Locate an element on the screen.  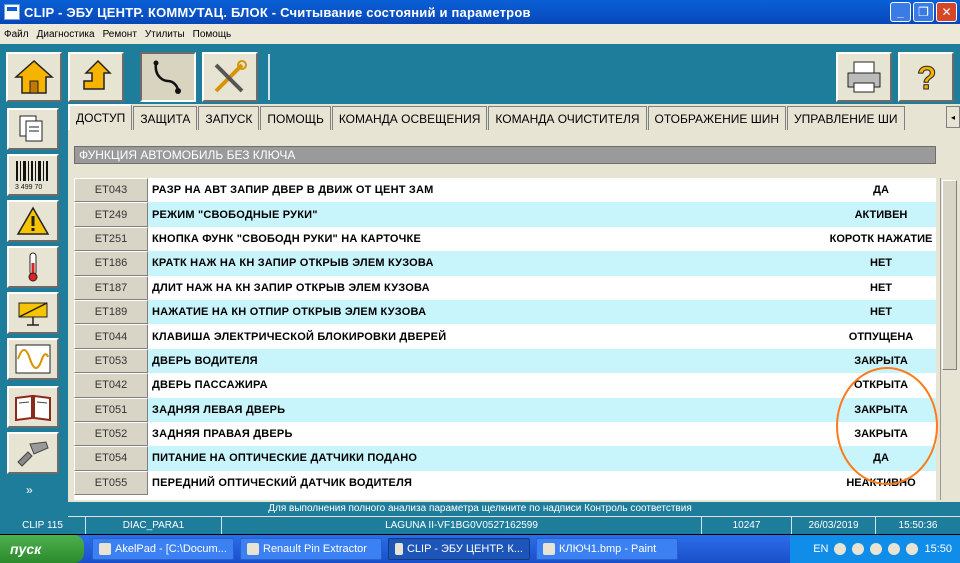
status-vehicle: LAGUNA II-VF1BG0V0527162599 is located at coordinates (462, 525).